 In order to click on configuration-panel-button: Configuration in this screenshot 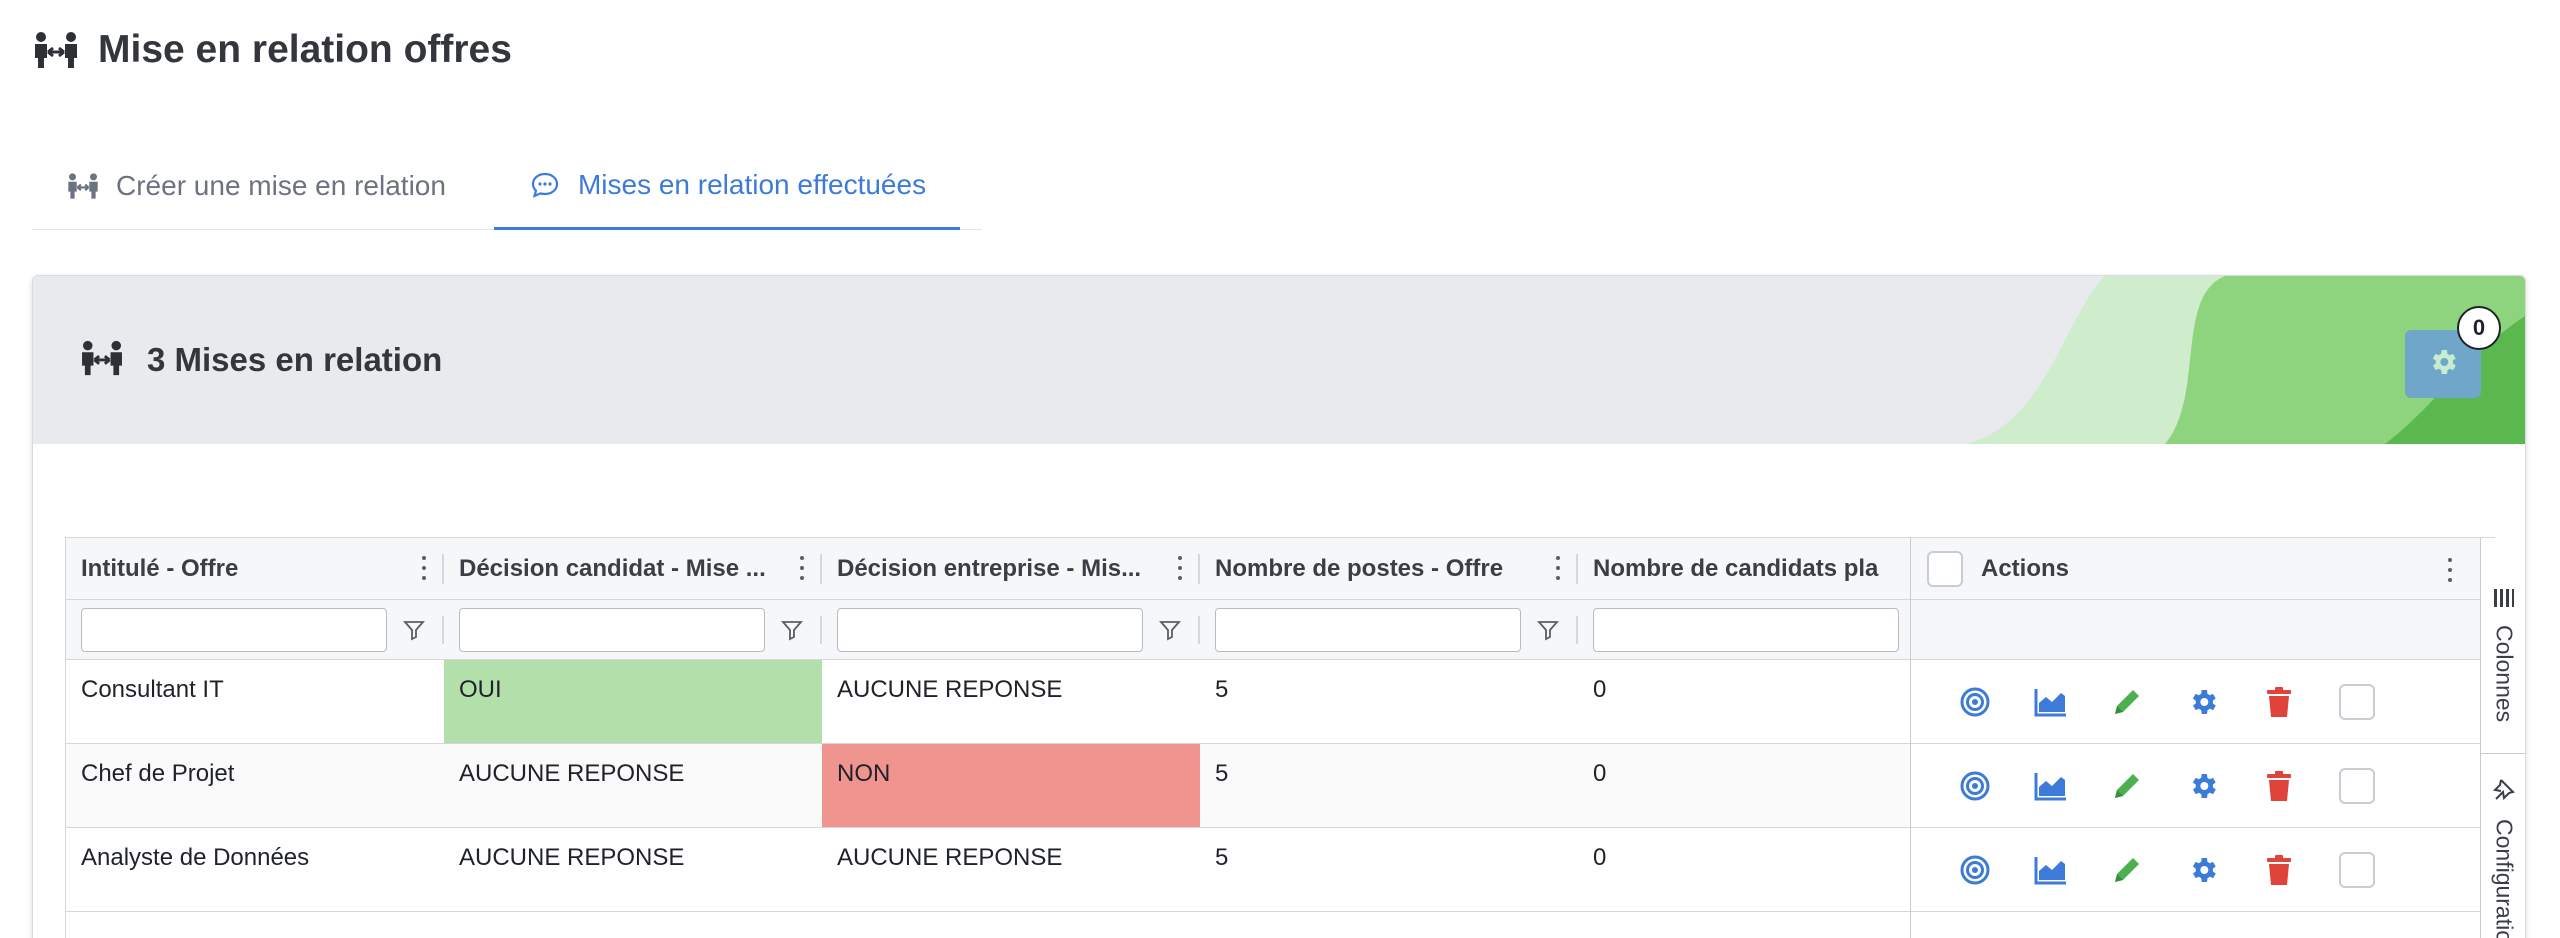, I will do `click(2503, 858)`.